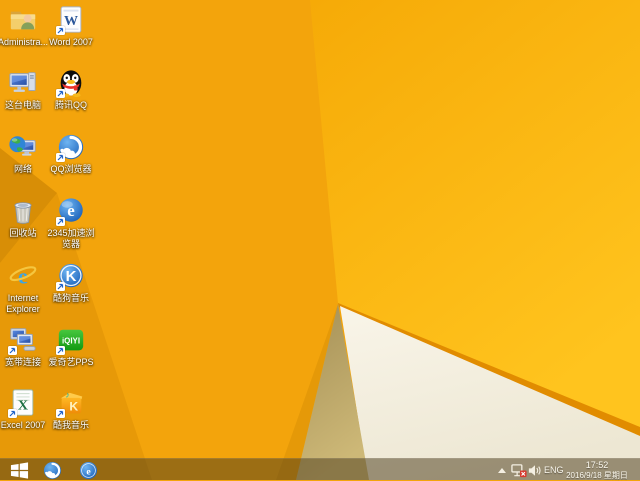 Image resolution: width=640 pixels, height=481 pixels. What do you see at coordinates (23, 340) in the screenshot?
I see `broadband-connection-icon` at bounding box center [23, 340].